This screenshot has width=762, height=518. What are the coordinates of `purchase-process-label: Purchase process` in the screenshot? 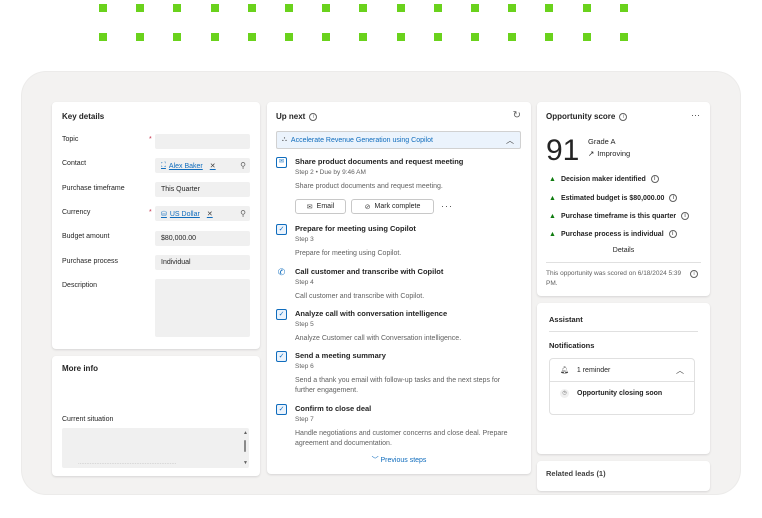 It's located at (90, 261).